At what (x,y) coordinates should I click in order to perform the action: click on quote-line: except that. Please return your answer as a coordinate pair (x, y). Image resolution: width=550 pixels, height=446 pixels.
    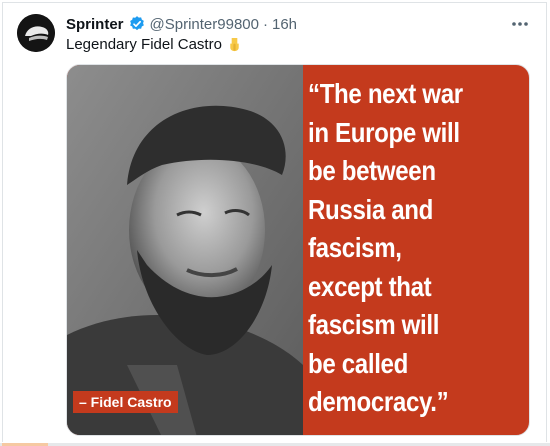
    Looking at the image, I should click on (370, 286).